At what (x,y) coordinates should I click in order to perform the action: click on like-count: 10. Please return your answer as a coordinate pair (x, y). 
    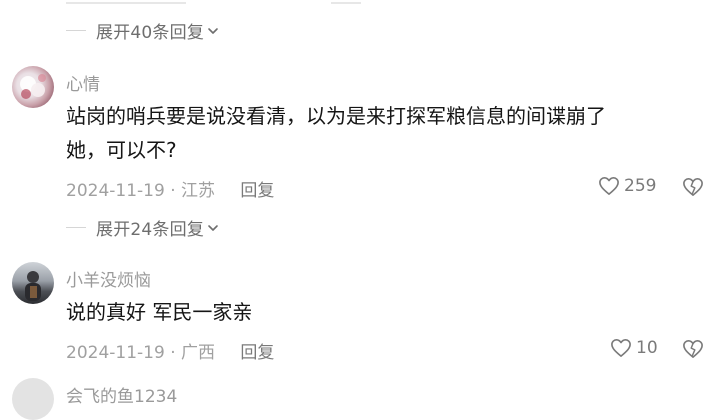
    Looking at the image, I should click on (647, 348).